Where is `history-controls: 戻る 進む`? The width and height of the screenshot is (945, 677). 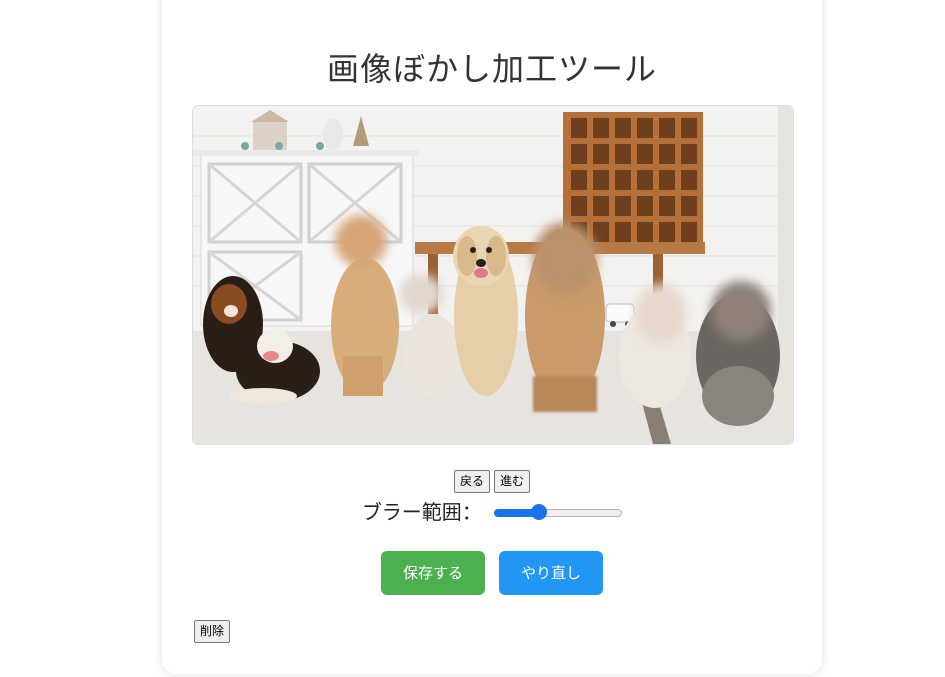
history-controls: 戻る 進む is located at coordinates (492, 481).